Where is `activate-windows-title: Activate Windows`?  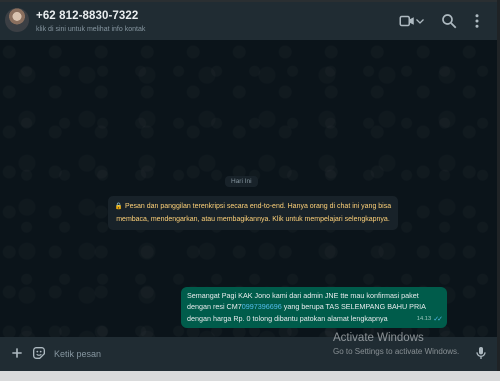 activate-windows-title: Activate Windows is located at coordinates (378, 338).